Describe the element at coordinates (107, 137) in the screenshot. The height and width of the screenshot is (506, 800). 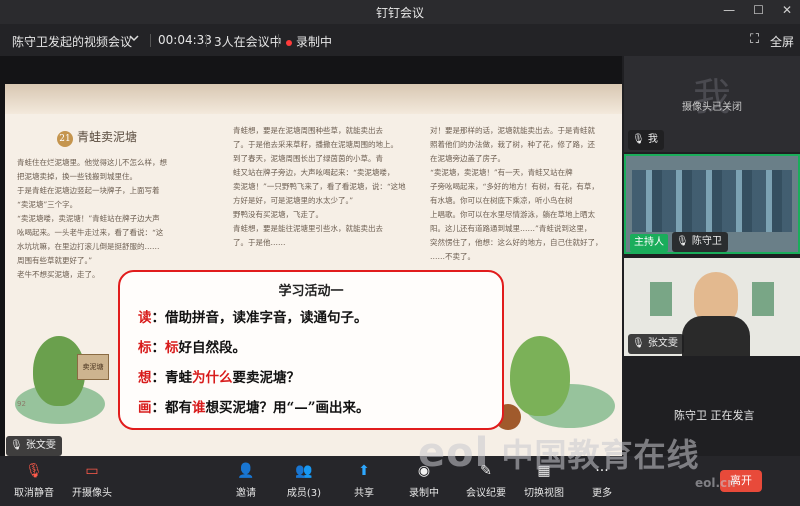
I see `lesson-title: 青蛙卖泥塘` at that location.